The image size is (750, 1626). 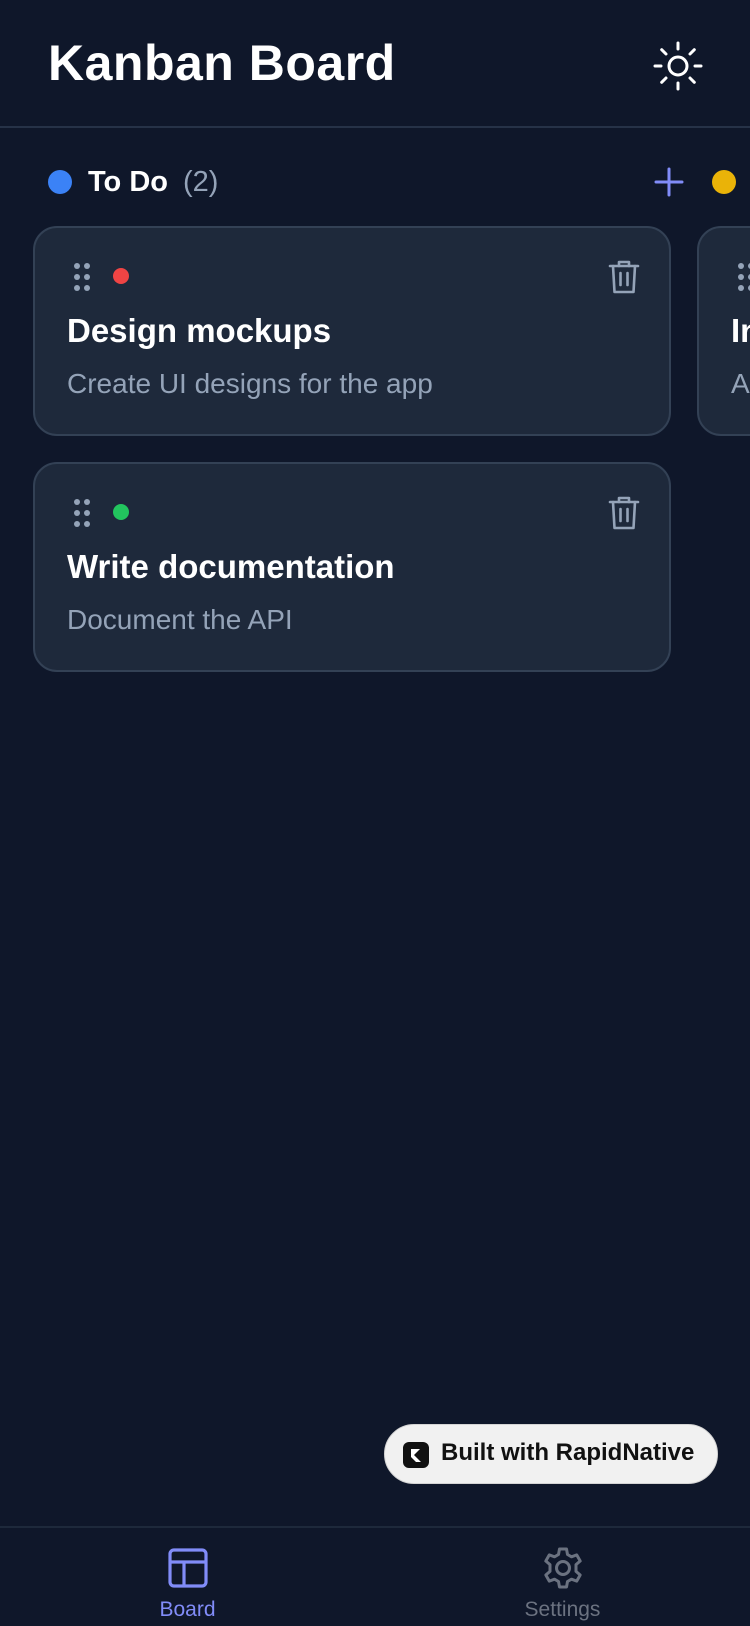 What do you see at coordinates (128, 182) in the screenshot?
I see `column-title: To Do` at bounding box center [128, 182].